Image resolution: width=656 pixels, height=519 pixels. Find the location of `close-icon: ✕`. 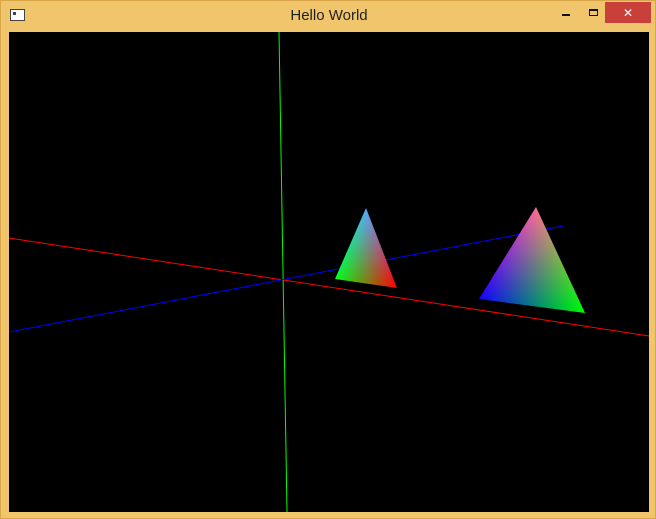

close-icon: ✕ is located at coordinates (628, 12).